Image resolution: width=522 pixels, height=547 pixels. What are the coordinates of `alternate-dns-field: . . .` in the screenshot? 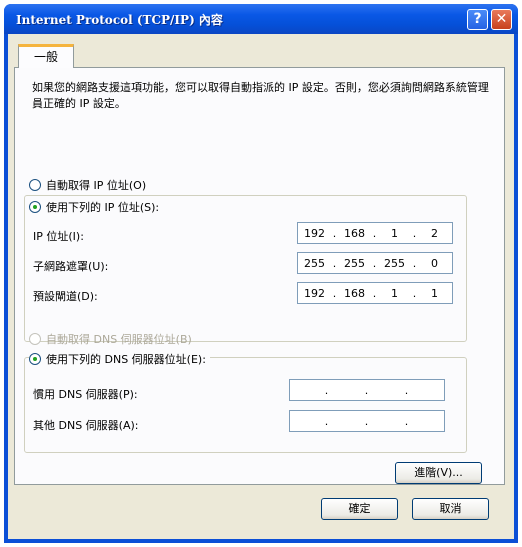 It's located at (367, 421).